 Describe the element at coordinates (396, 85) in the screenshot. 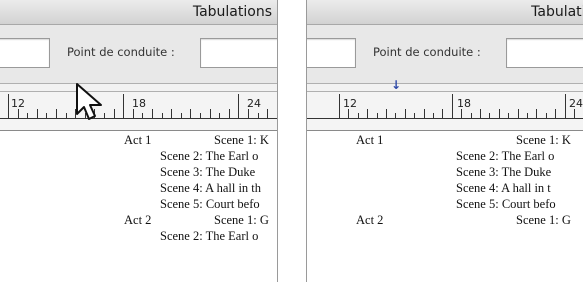

I see `tab-stop-marker-icon: ↓` at that location.